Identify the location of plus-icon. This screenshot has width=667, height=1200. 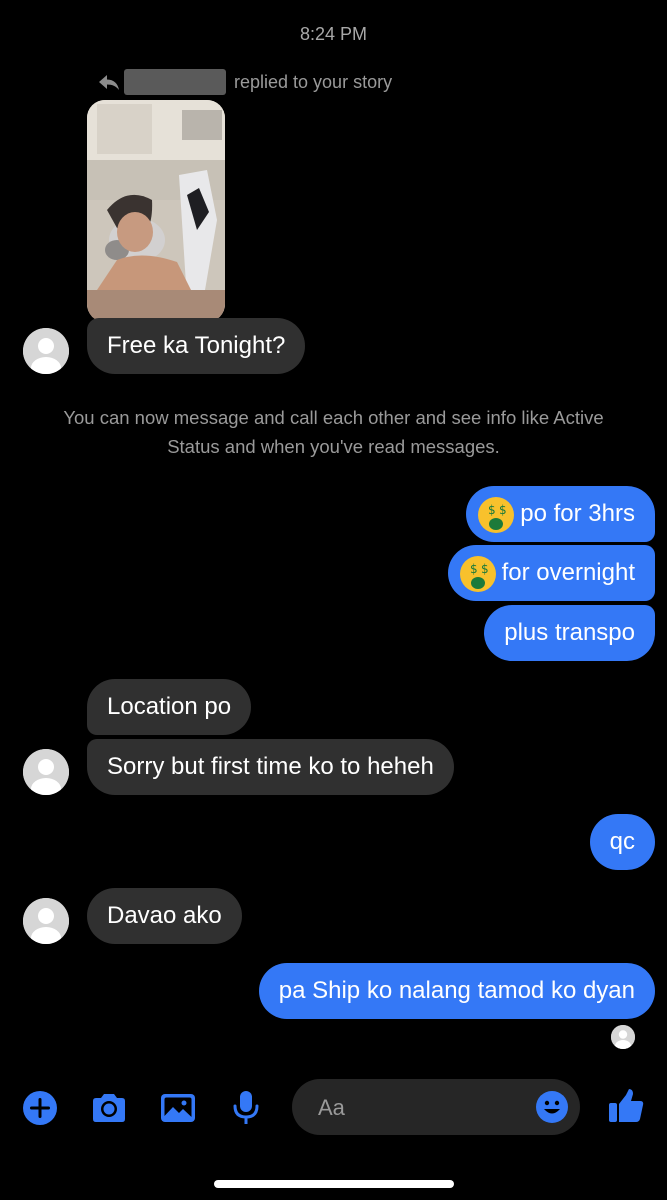
(40, 1108).